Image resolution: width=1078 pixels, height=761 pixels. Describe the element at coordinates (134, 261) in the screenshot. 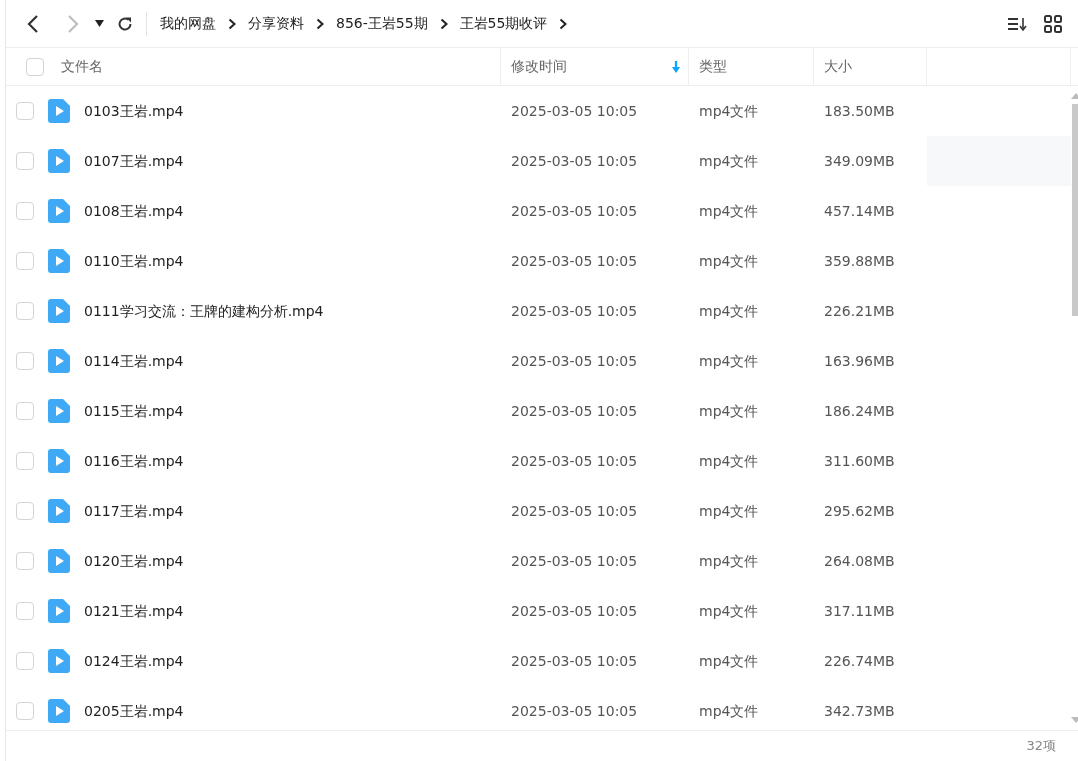

I see `file-name: 0110王岩.mp4` at that location.